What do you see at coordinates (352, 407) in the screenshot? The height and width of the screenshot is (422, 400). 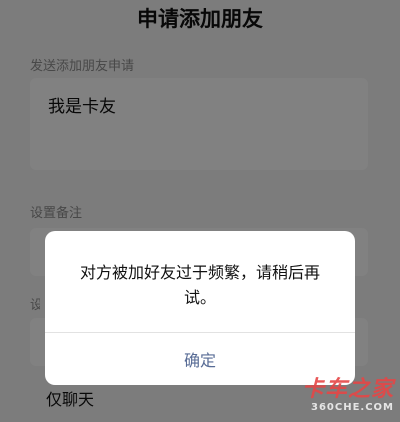 I see `watermark-sub-text: 360CHE.COM` at bounding box center [352, 407].